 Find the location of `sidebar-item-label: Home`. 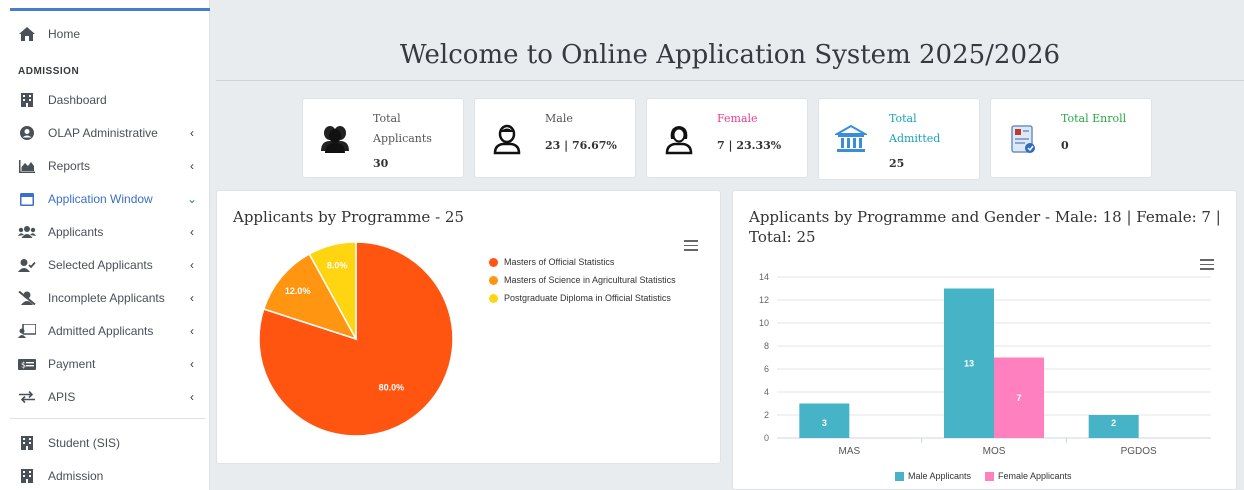

sidebar-item-label: Home is located at coordinates (64, 34).